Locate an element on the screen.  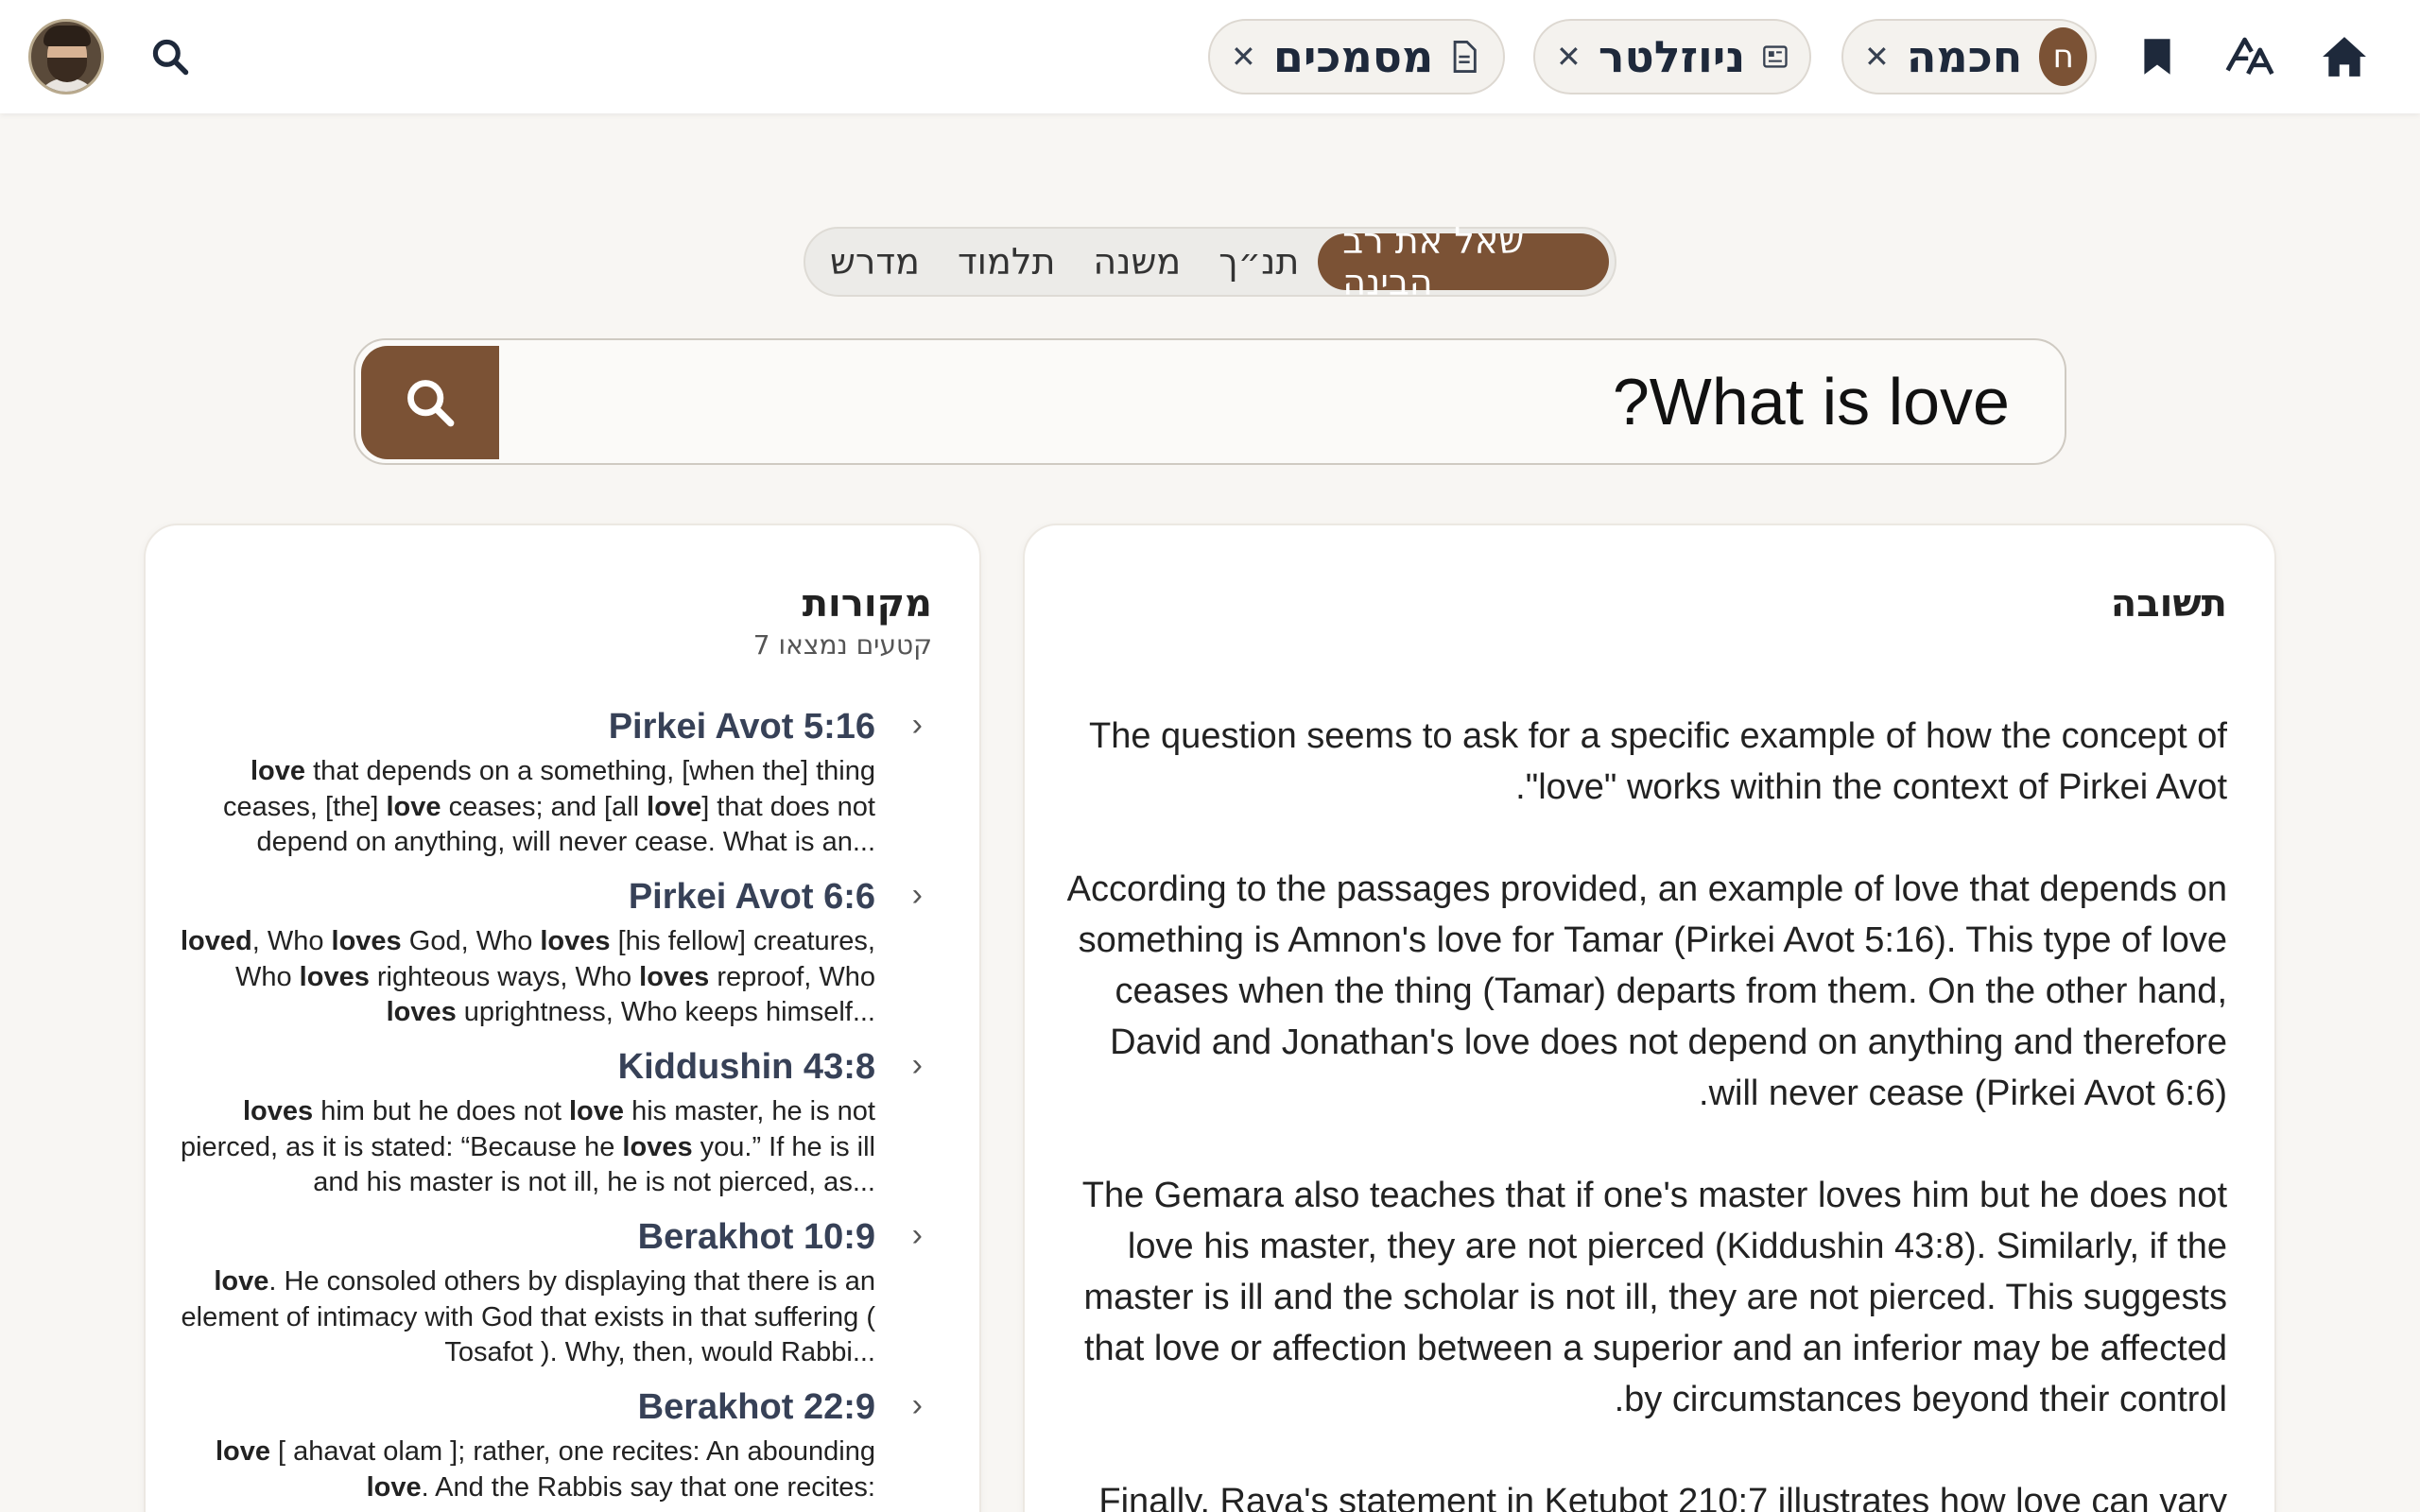
tab-label: ניוזלטר is located at coordinates (1672, 56).